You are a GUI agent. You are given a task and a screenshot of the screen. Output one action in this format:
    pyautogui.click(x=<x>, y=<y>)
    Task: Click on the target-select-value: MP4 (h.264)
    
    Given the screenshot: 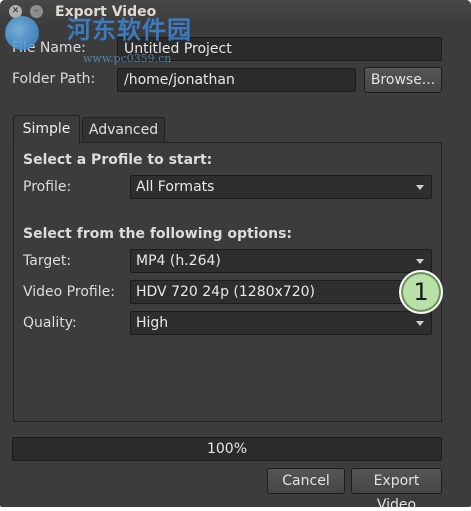 What is the action you would take?
    pyautogui.click(x=178, y=261)
    